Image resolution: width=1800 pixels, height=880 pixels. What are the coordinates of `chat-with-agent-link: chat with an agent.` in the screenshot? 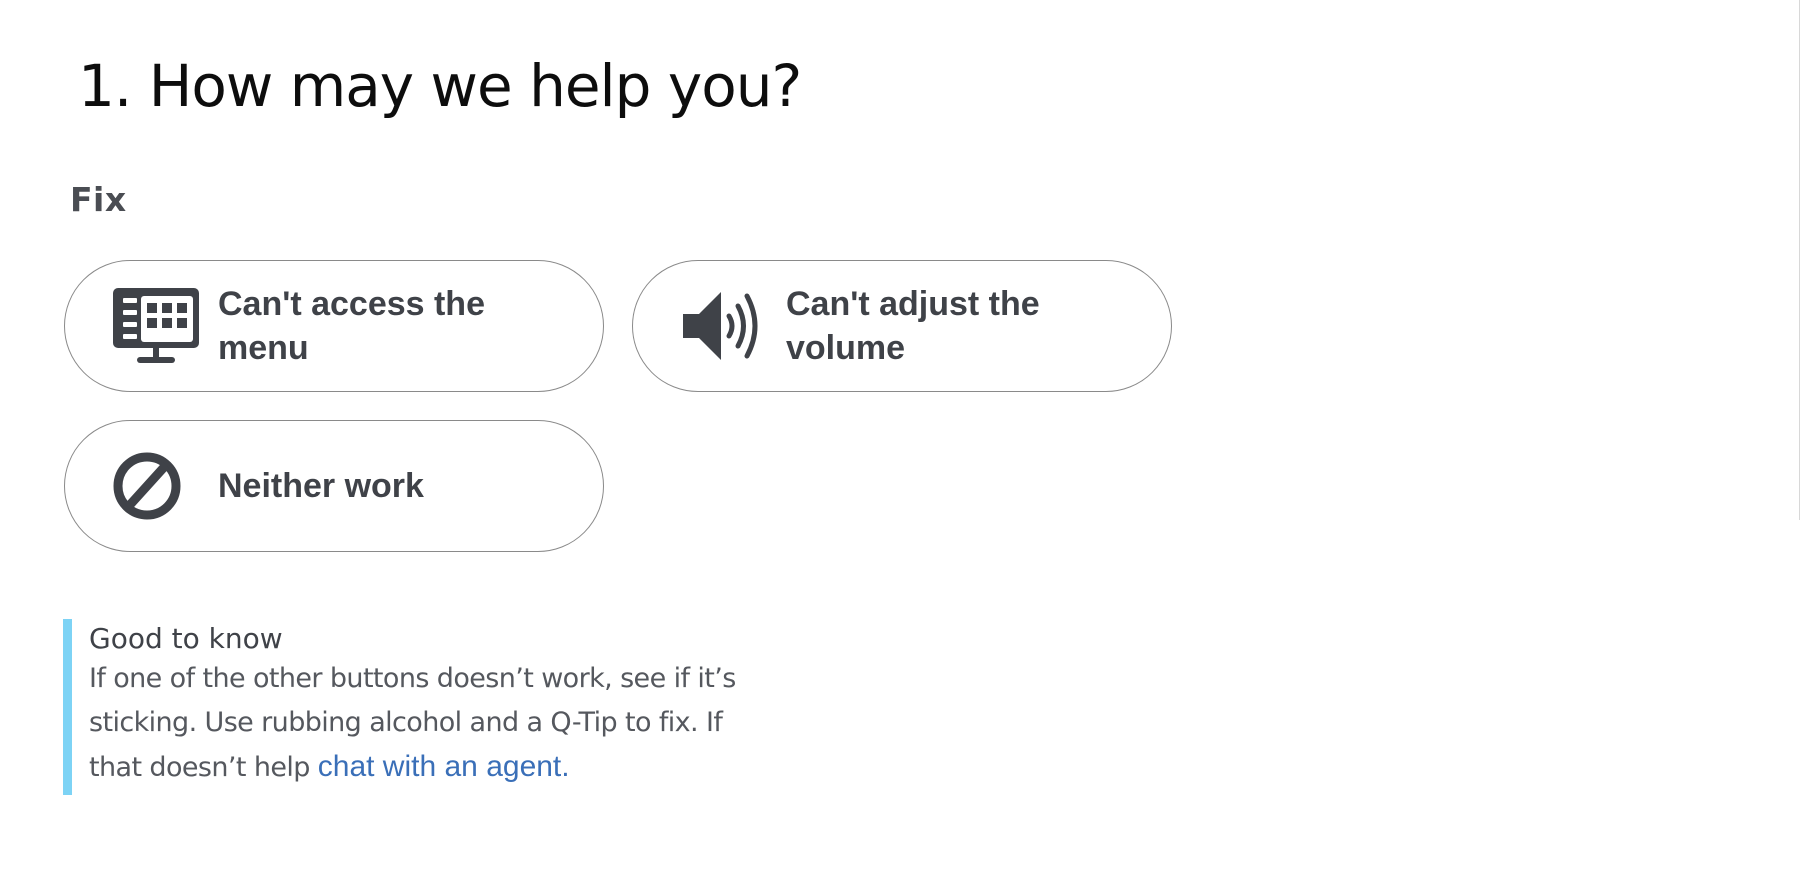 It's located at (444, 766).